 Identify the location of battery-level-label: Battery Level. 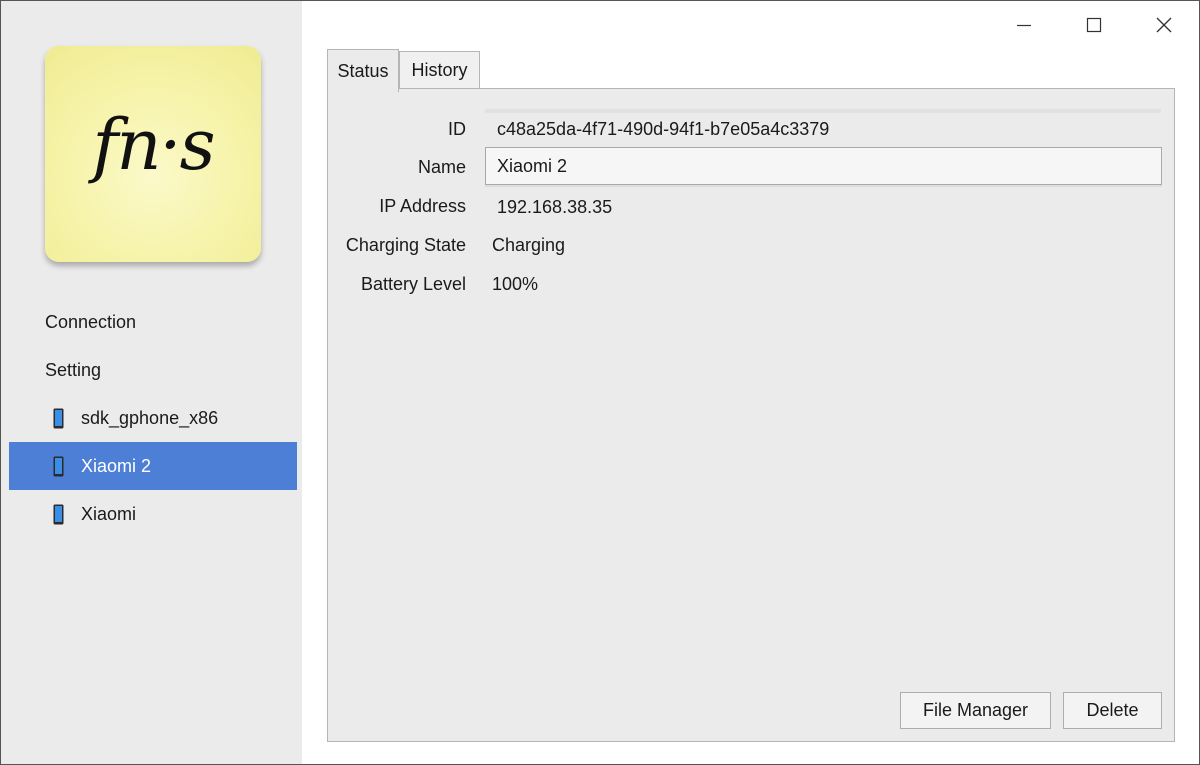
(413, 284).